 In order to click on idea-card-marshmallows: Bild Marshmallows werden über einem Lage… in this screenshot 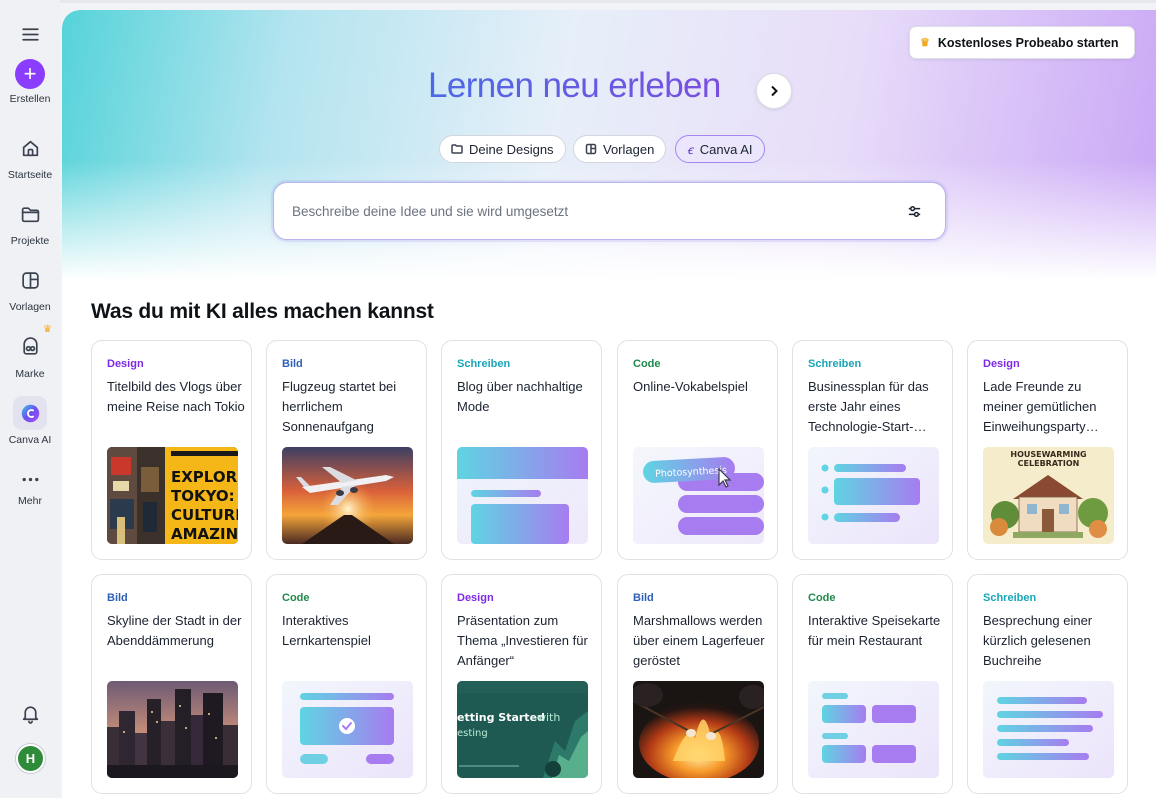, I will do `click(697, 684)`.